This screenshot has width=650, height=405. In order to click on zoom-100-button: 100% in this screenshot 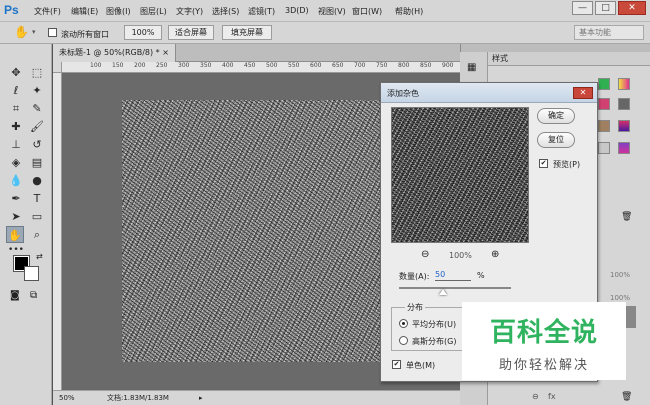, I will do `click(143, 32)`.